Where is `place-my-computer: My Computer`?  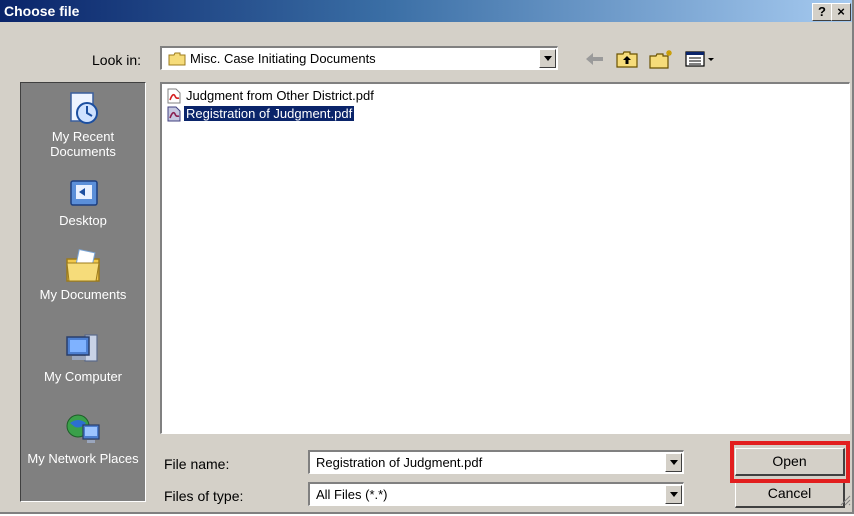
place-my-computer: My Computer is located at coordinates (83, 356).